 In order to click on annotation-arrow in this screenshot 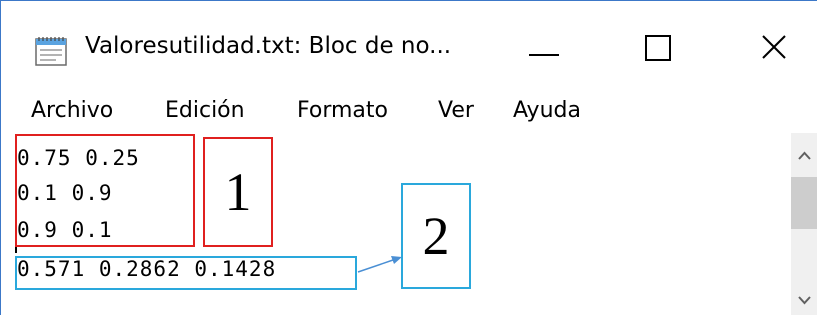, I will do `click(379, 264)`.